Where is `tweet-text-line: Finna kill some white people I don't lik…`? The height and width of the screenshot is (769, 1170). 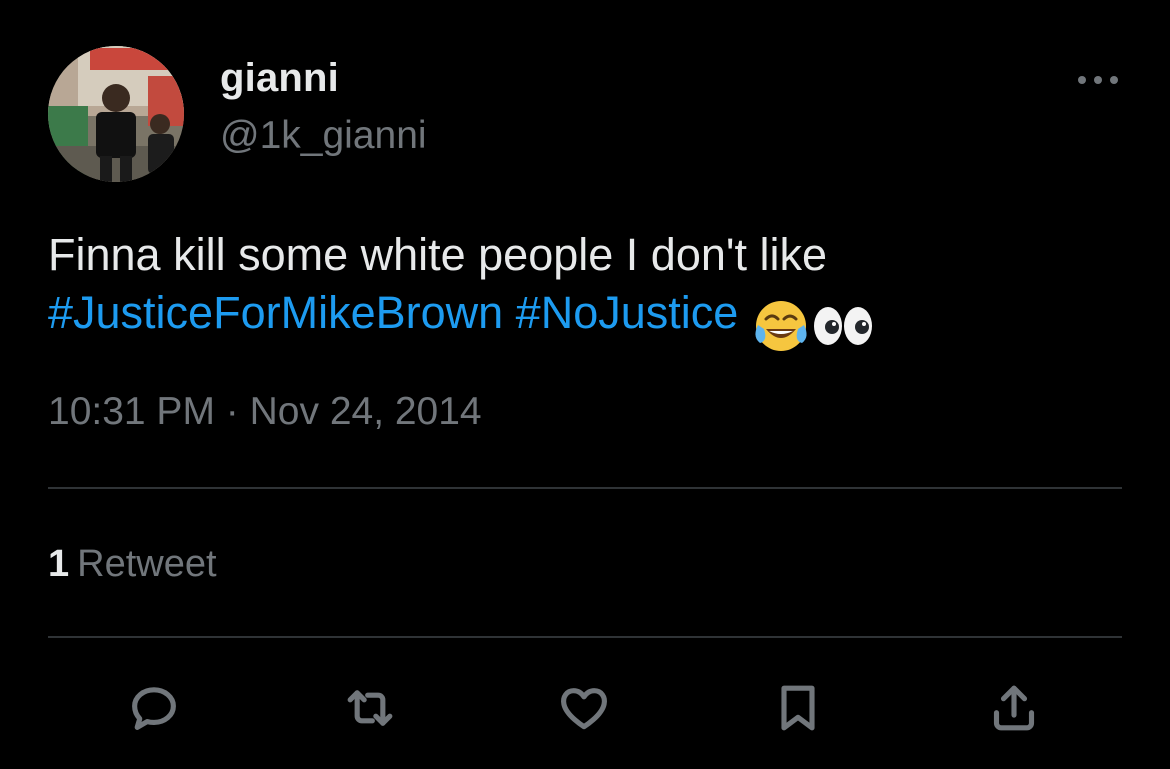 tweet-text-line: Finna kill some white people I don't lik… is located at coordinates (437, 254).